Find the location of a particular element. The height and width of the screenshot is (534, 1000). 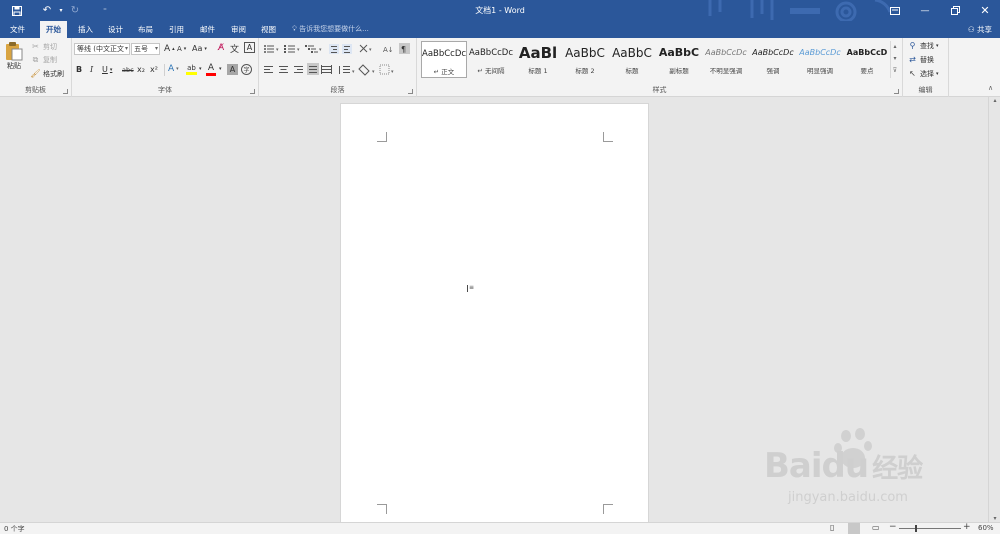

tab-references: 引用 is located at coordinates (176, 29).